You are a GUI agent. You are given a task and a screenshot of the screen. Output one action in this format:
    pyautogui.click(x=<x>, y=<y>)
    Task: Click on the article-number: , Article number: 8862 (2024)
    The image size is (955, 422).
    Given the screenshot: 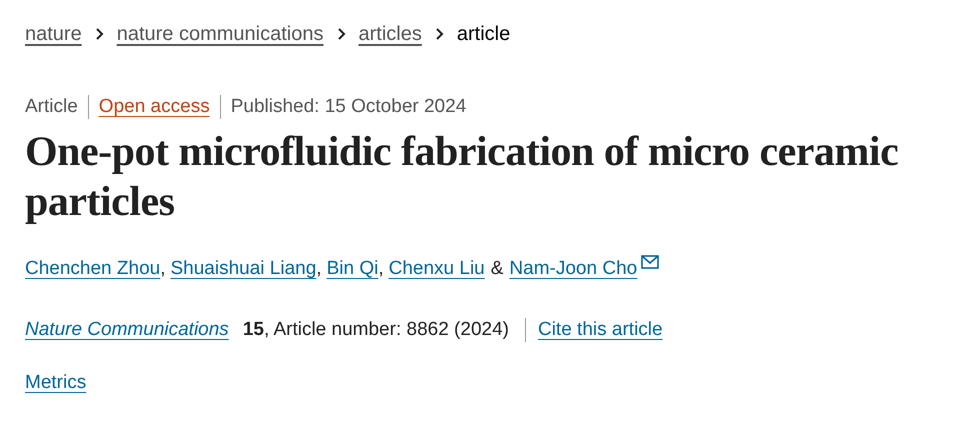 What is the action you would take?
    pyautogui.click(x=395, y=330)
    